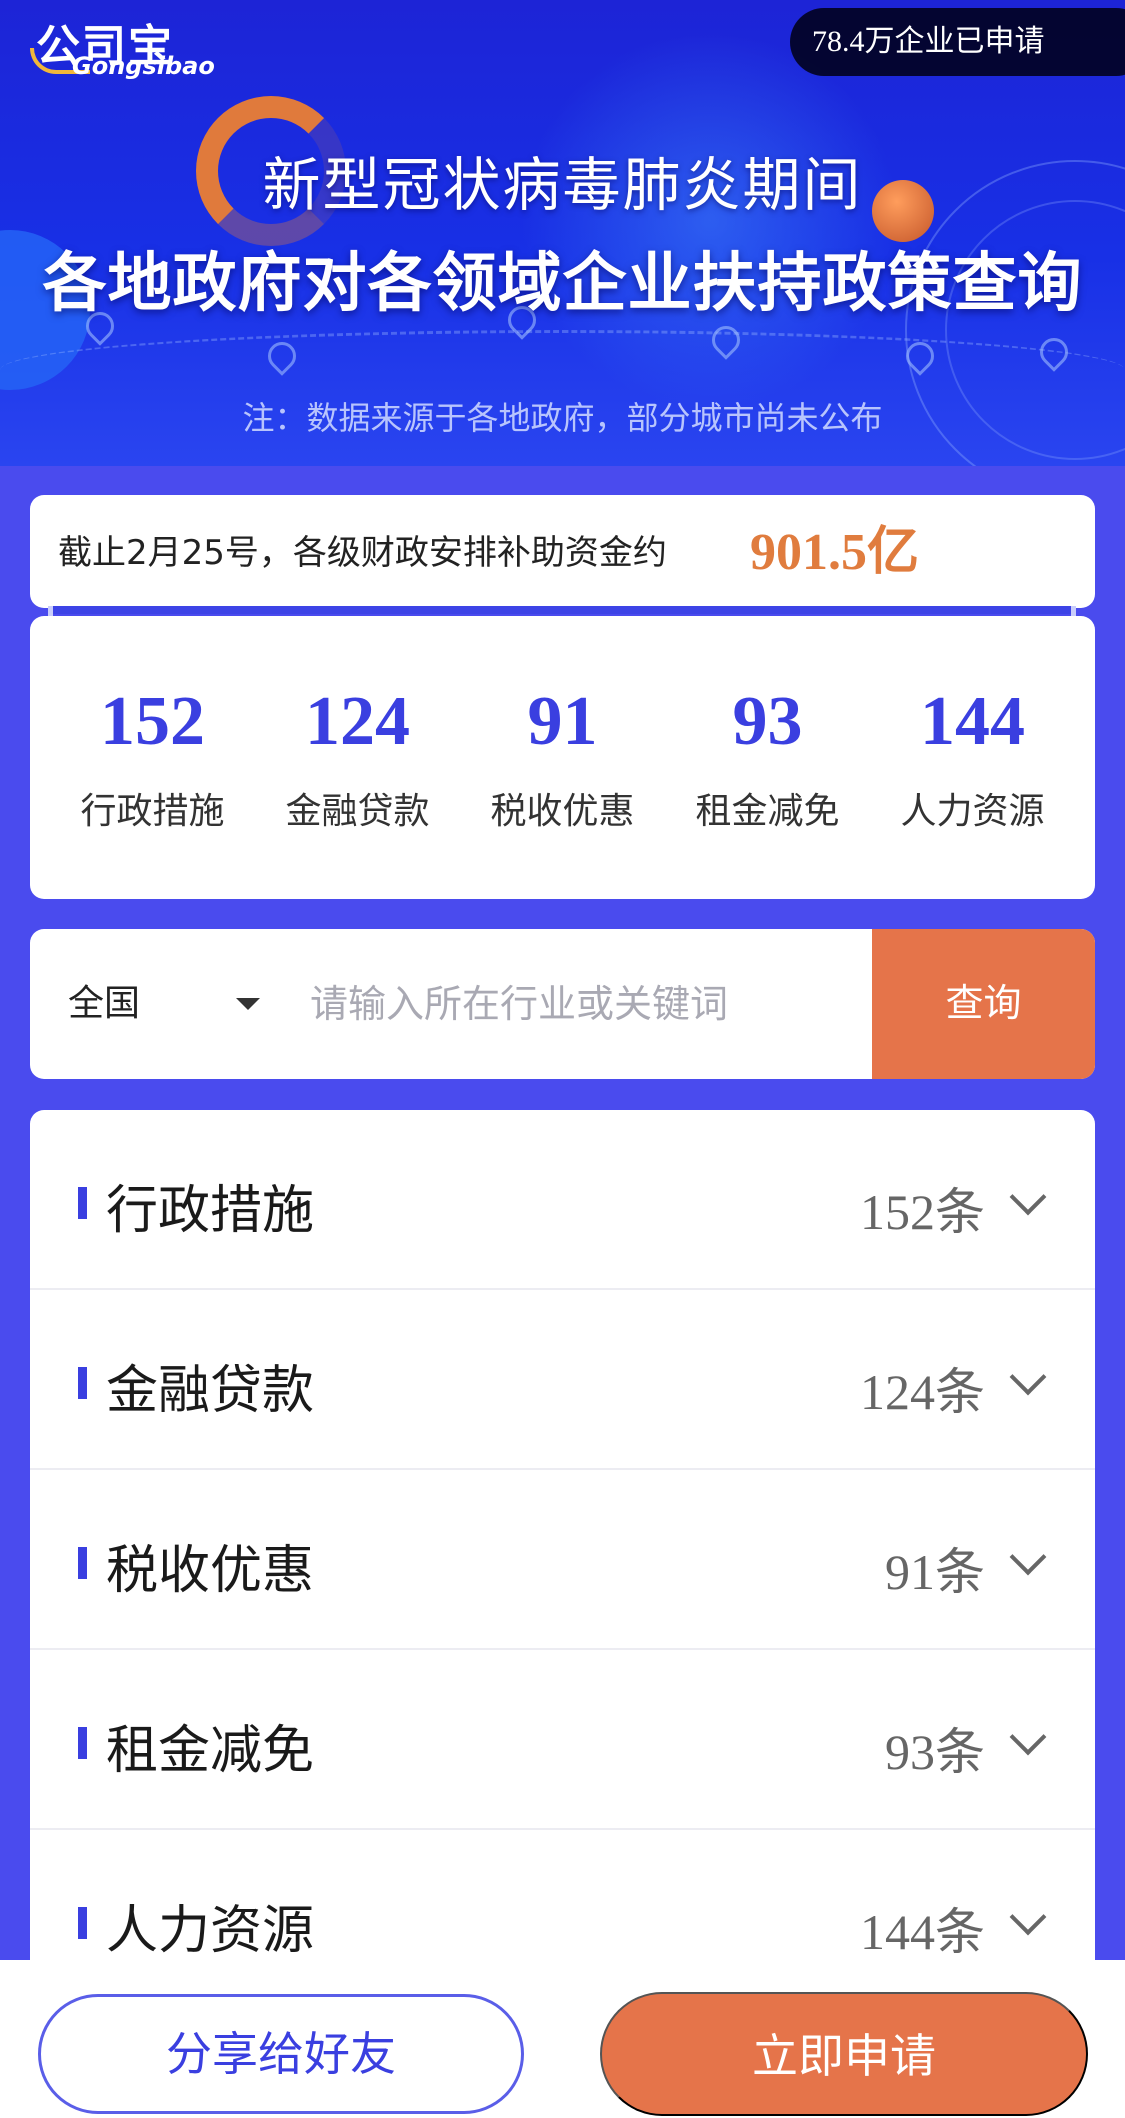 Image resolution: width=1125 pixels, height=2118 pixels. I want to click on category-count: 144条, so click(922, 1932).